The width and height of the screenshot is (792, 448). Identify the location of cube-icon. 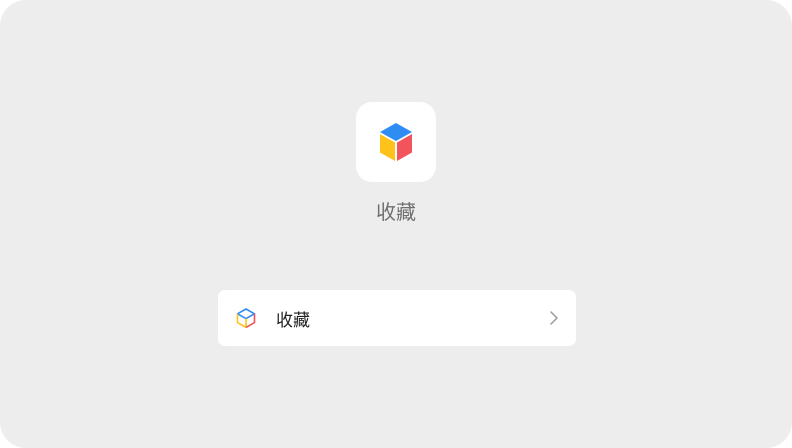
(396, 142).